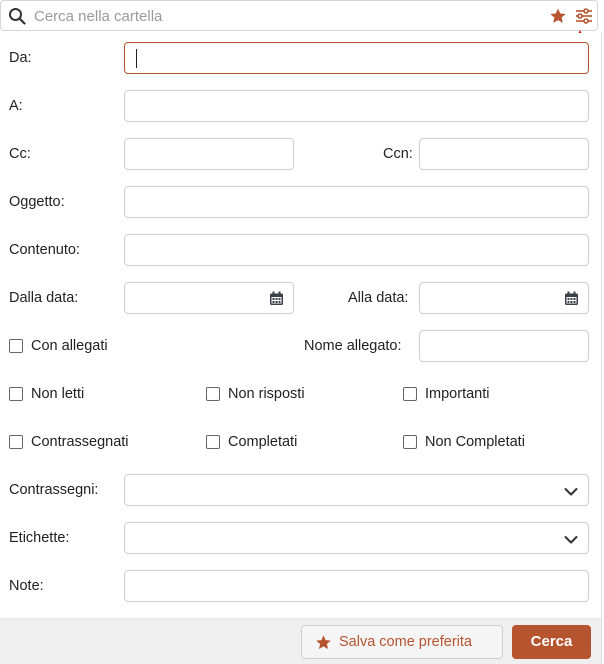 This screenshot has width=604, height=664. I want to click on completed-checkbox, so click(213, 442).